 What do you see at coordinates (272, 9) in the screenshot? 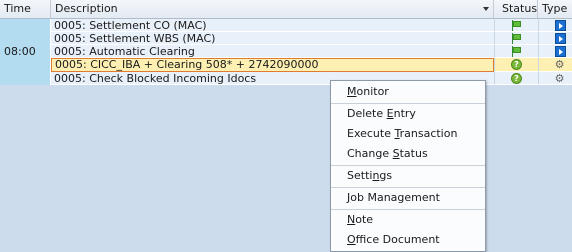
I see `column-header-description: Description` at bounding box center [272, 9].